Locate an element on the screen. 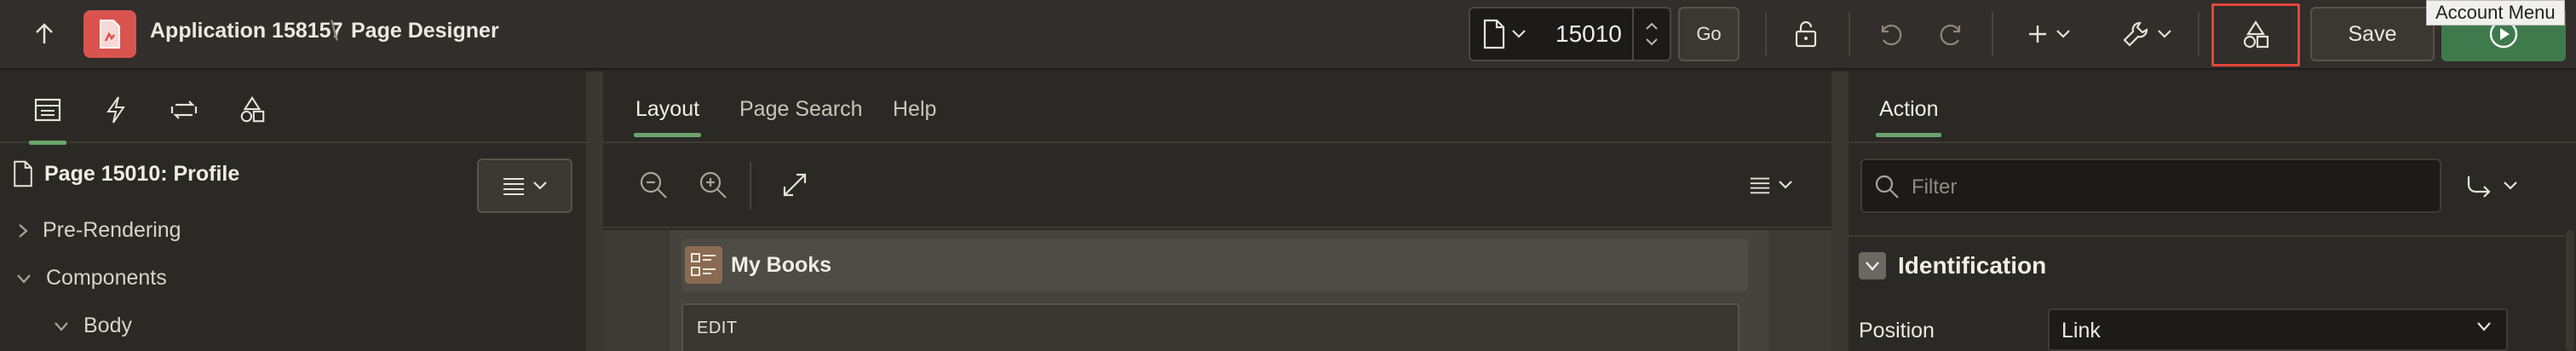 This screenshot has width=2576, height=351. tree-page-title: Page 15010: Profile is located at coordinates (142, 173).